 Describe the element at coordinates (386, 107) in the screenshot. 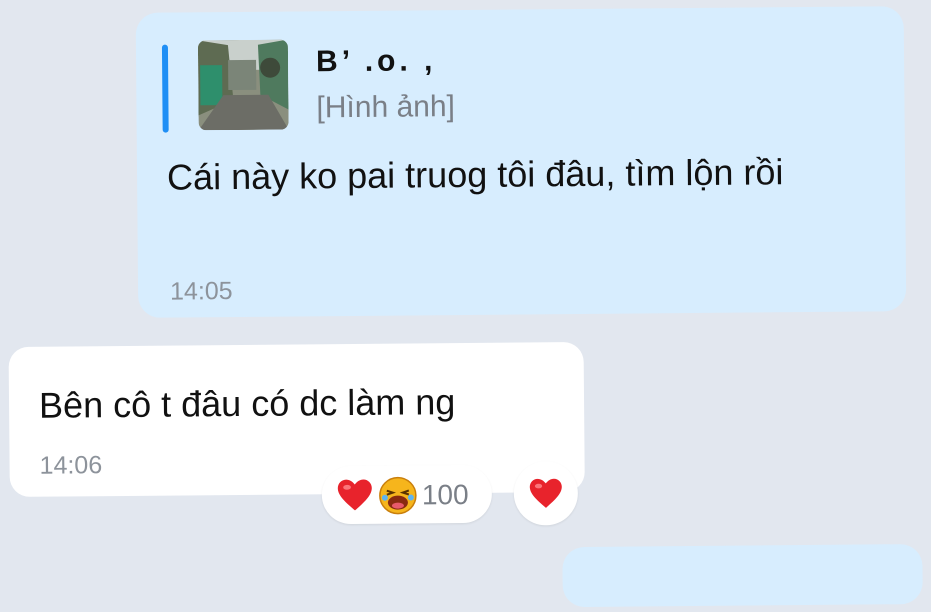

I see `quote-type-label: [Hình ảnh]` at that location.